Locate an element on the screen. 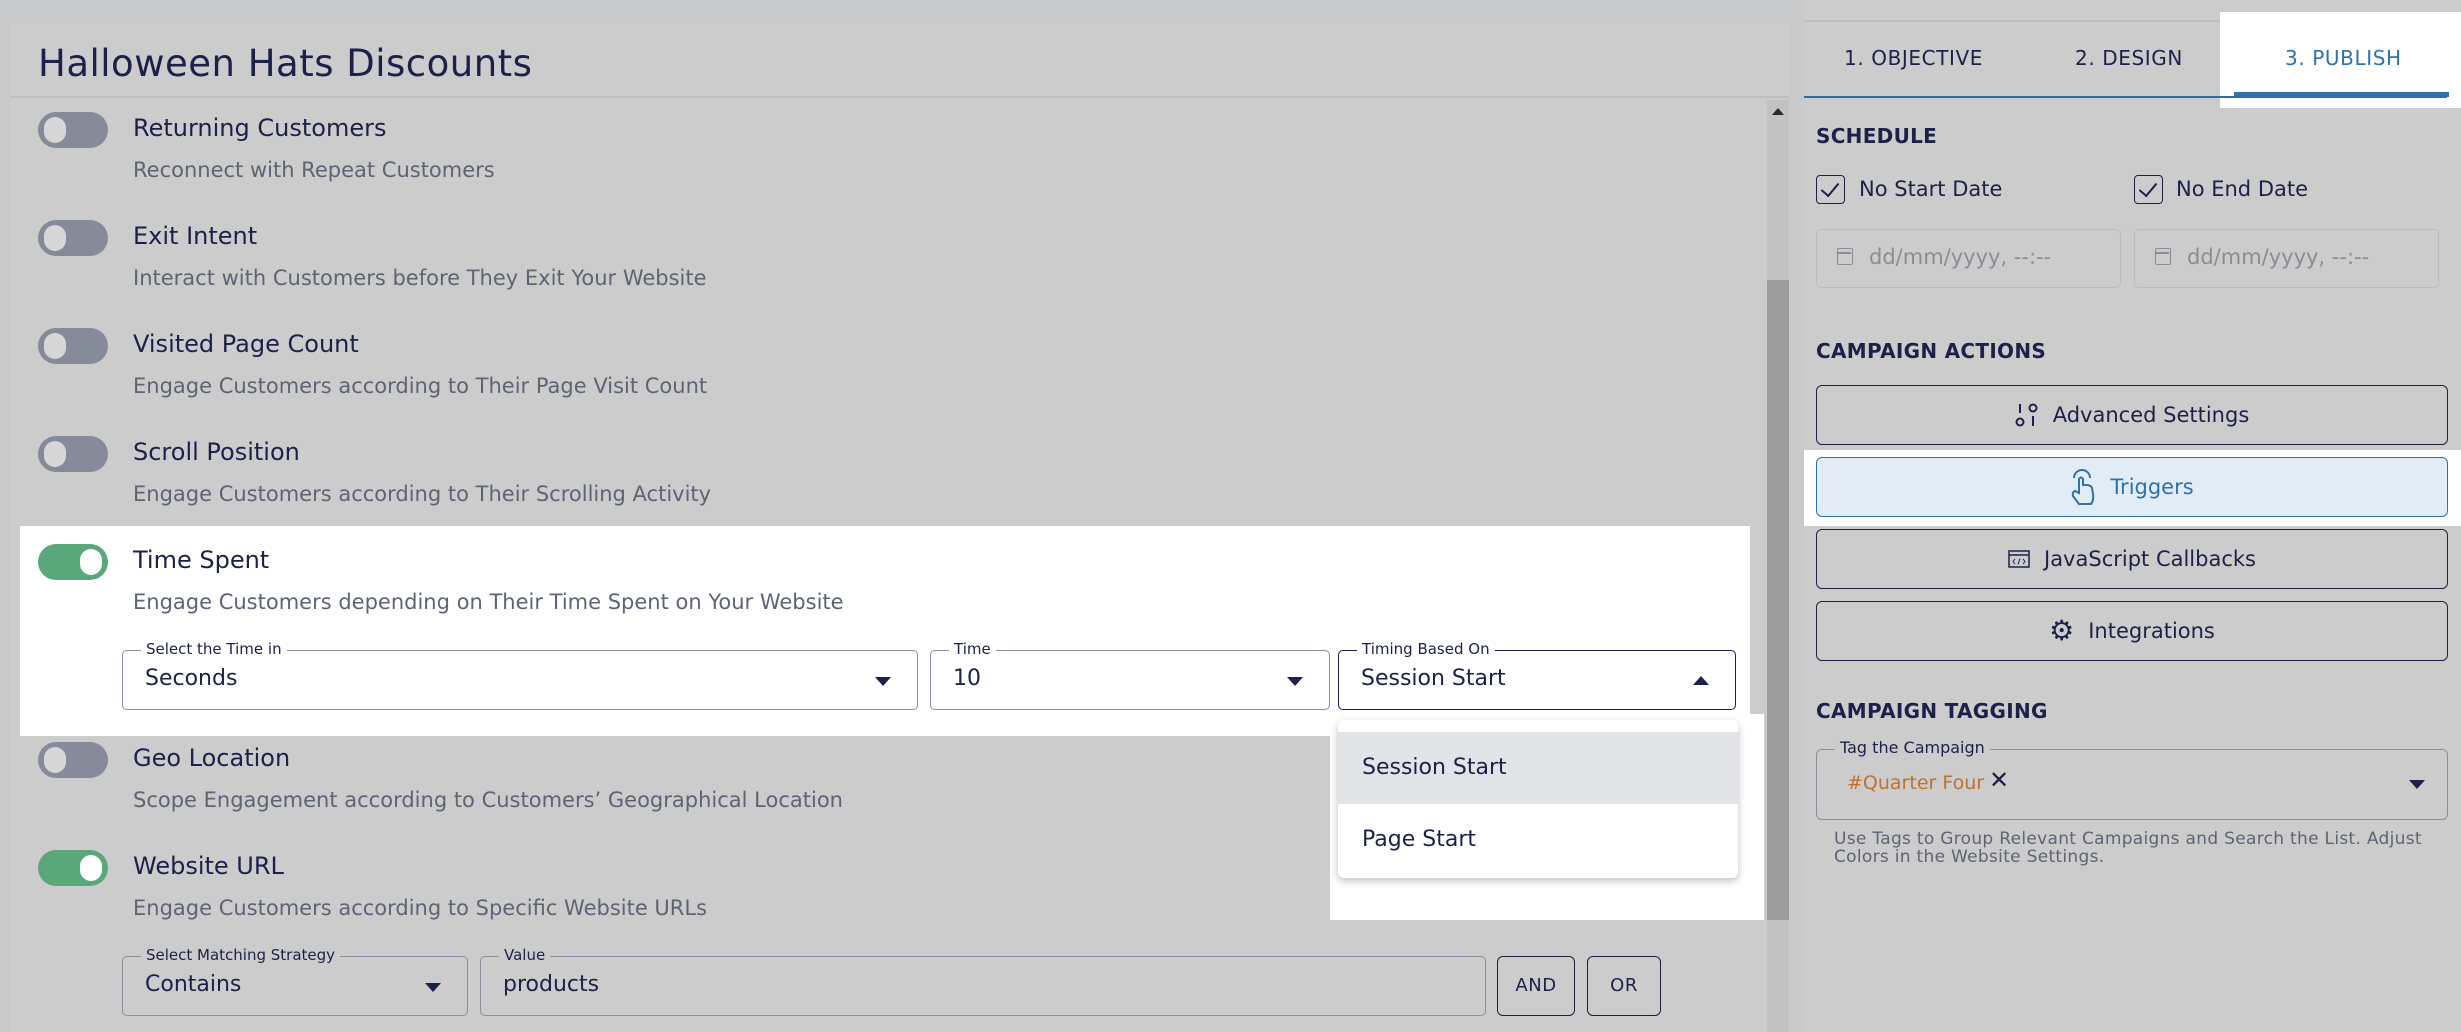 The height and width of the screenshot is (1032, 2461). toggle-exit-intent is located at coordinates (73, 238).